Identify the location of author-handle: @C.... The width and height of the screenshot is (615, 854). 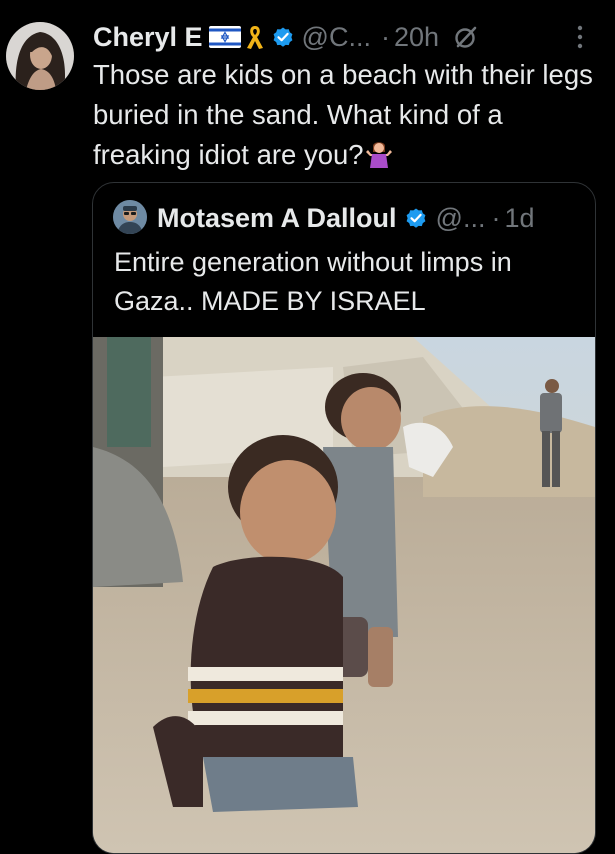
(336, 37).